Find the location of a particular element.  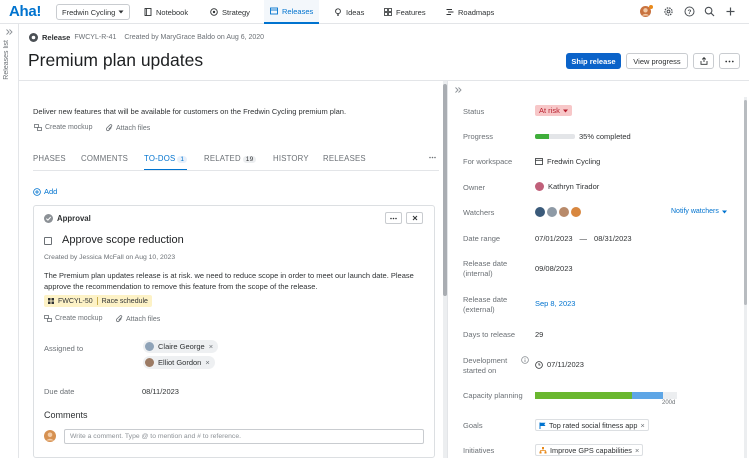

releases-list-label: Releases list is located at coordinates (6, 60).